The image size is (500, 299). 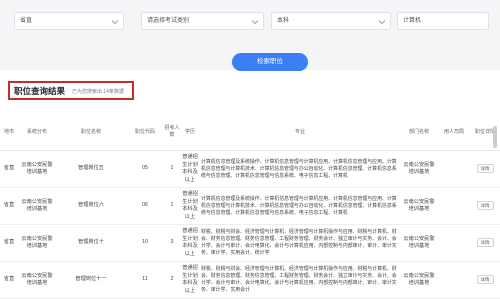 I want to click on cell-code: 10, so click(x=145, y=243).